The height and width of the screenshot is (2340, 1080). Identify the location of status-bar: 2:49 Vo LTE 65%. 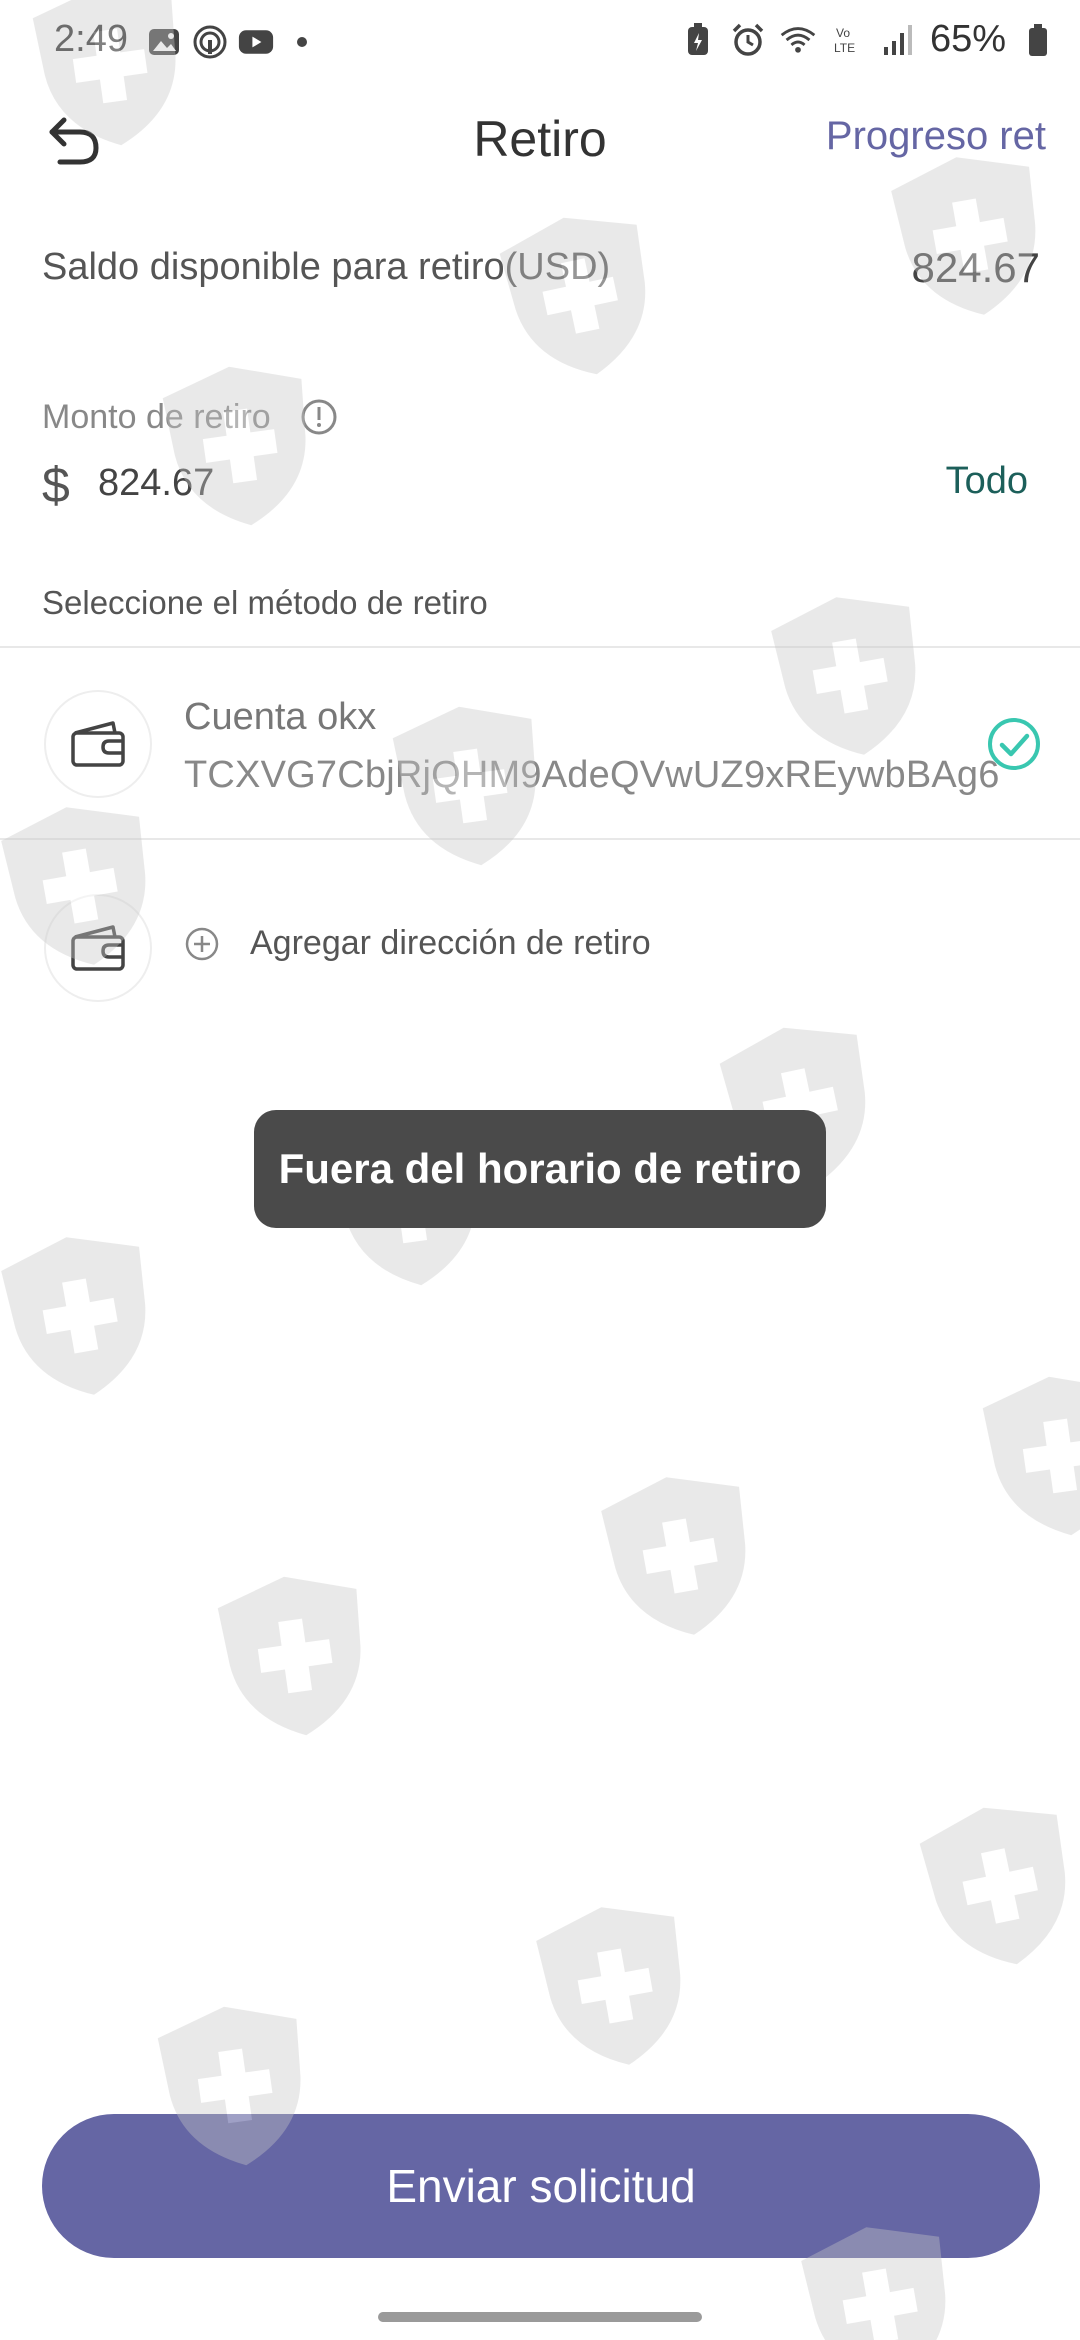
(540, 42).